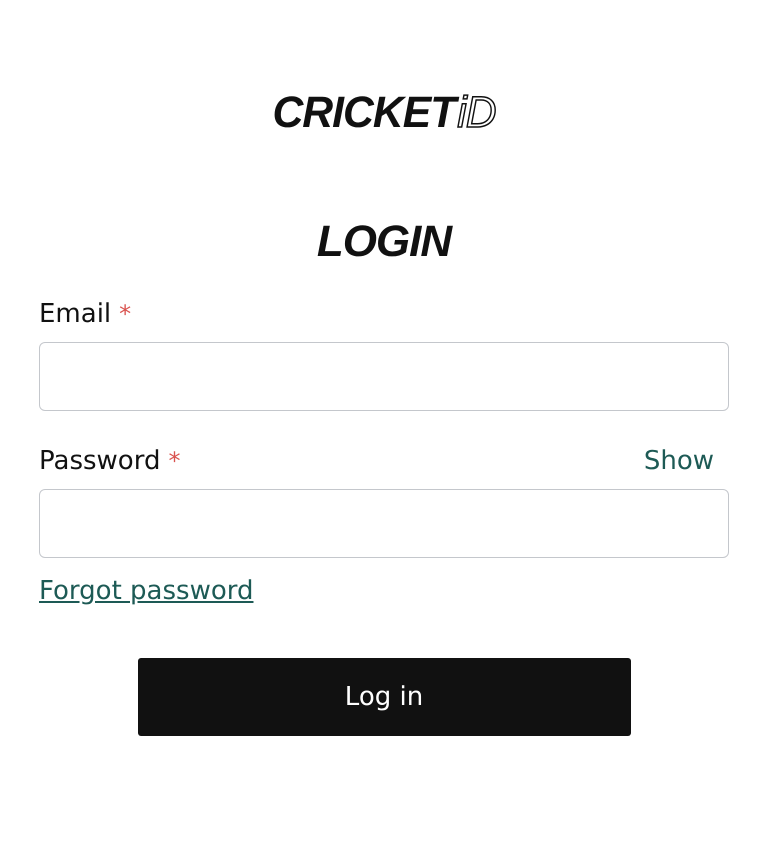 This screenshot has height=844, width=768. I want to click on email-field, so click(384, 376).